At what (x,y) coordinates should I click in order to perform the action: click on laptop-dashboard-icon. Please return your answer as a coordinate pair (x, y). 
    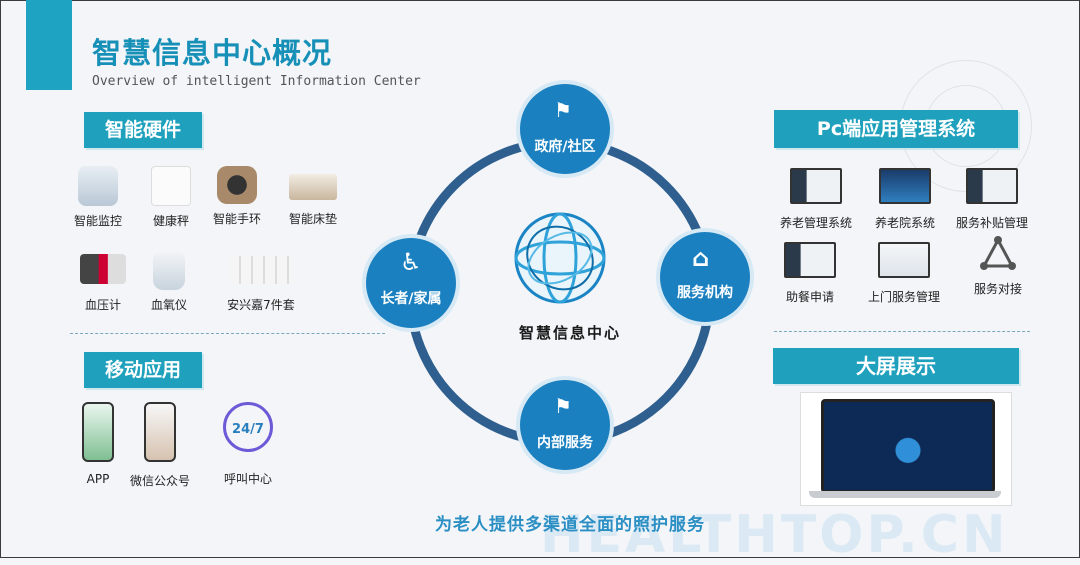
    Looking at the image, I should click on (906, 449).